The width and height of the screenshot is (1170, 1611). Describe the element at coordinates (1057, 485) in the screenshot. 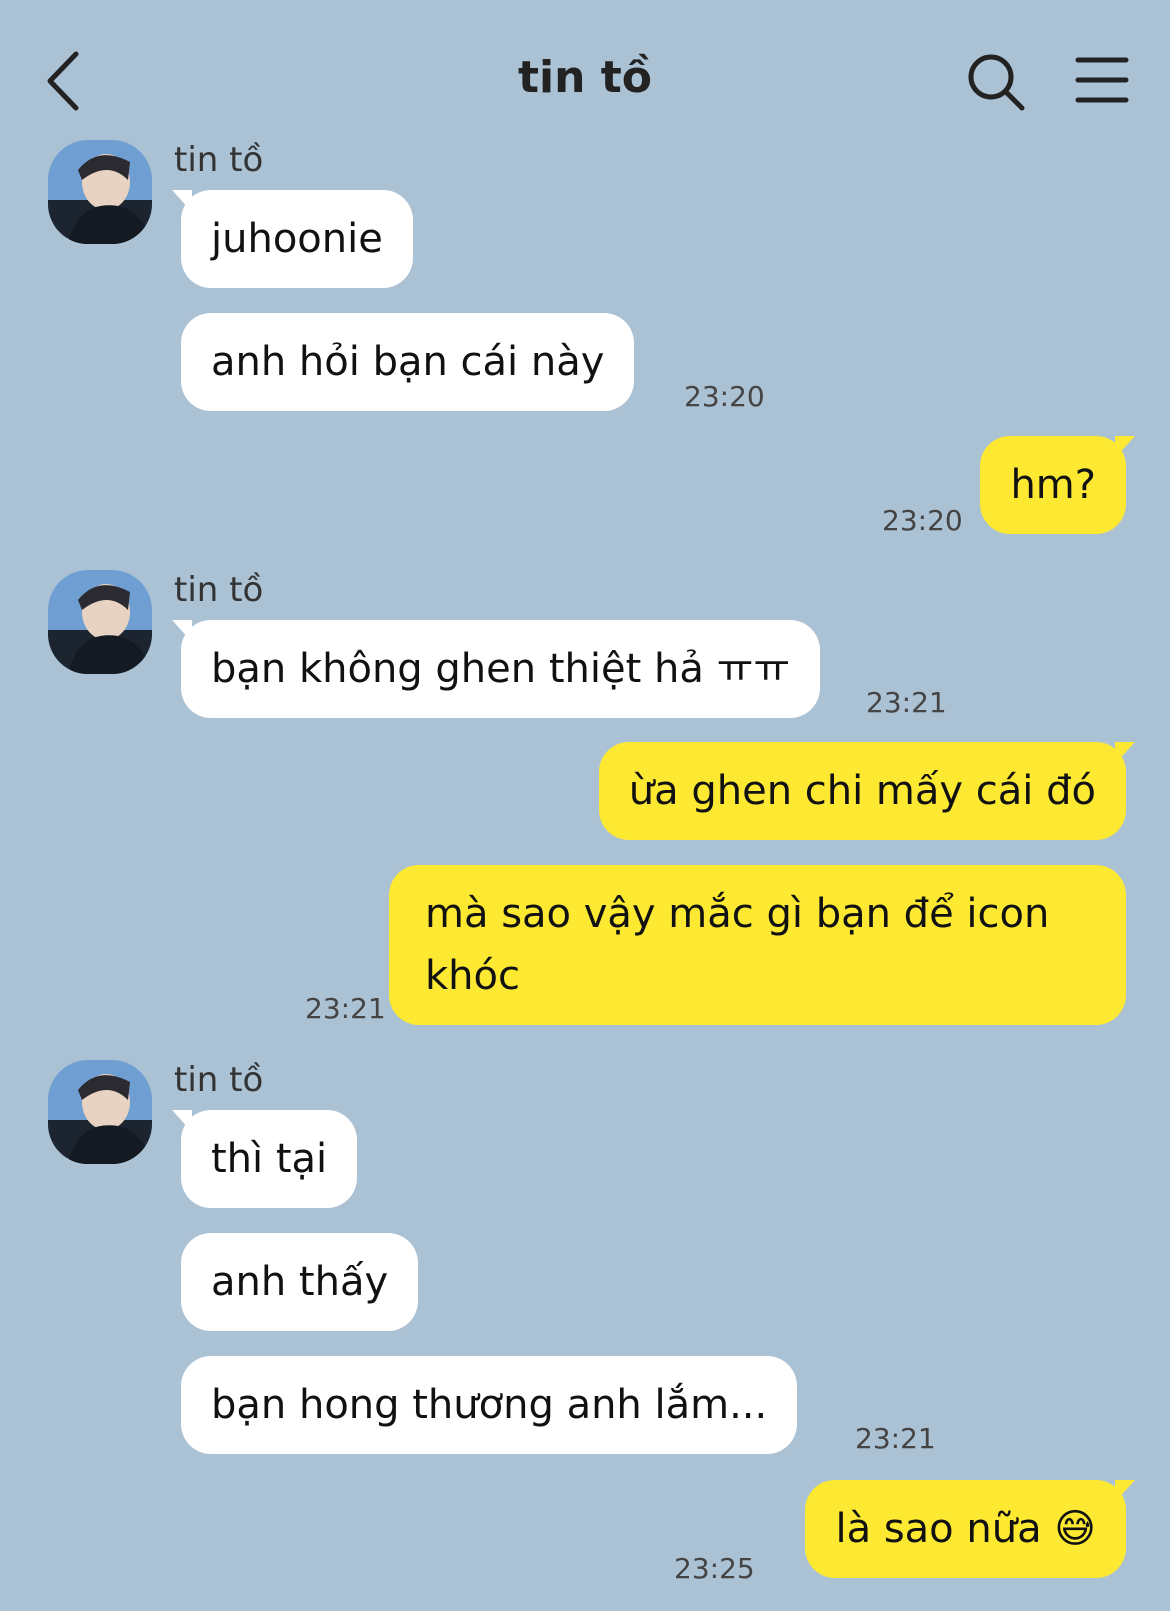

I see `outgoing-message: hm?` at that location.